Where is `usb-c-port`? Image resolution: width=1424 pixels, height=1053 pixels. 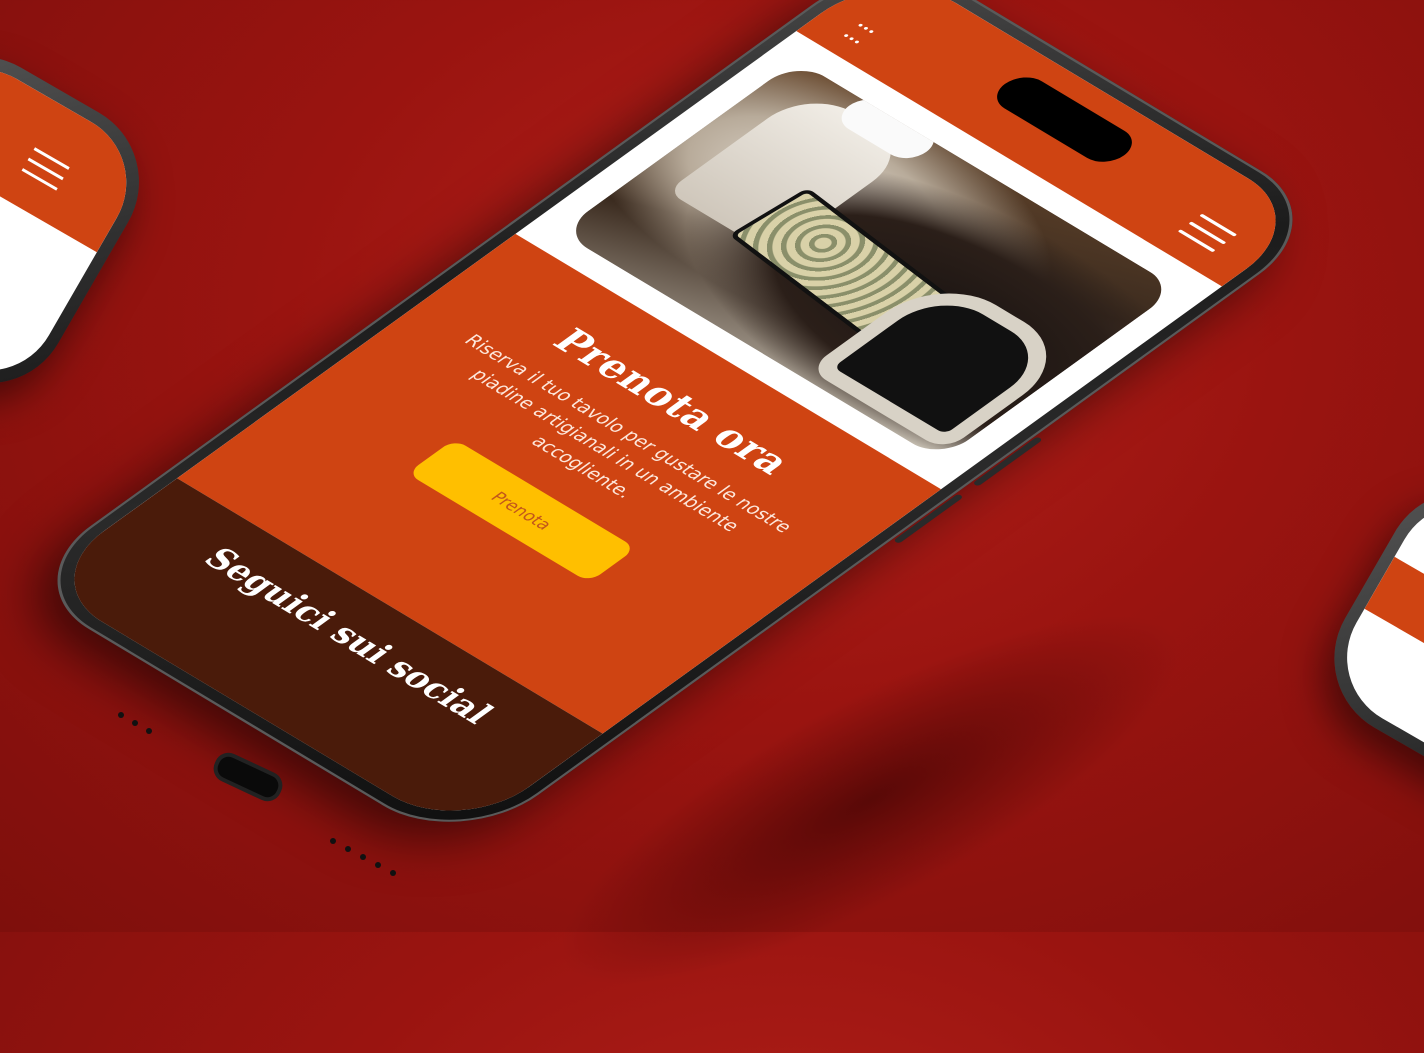 usb-c-port is located at coordinates (248, 777).